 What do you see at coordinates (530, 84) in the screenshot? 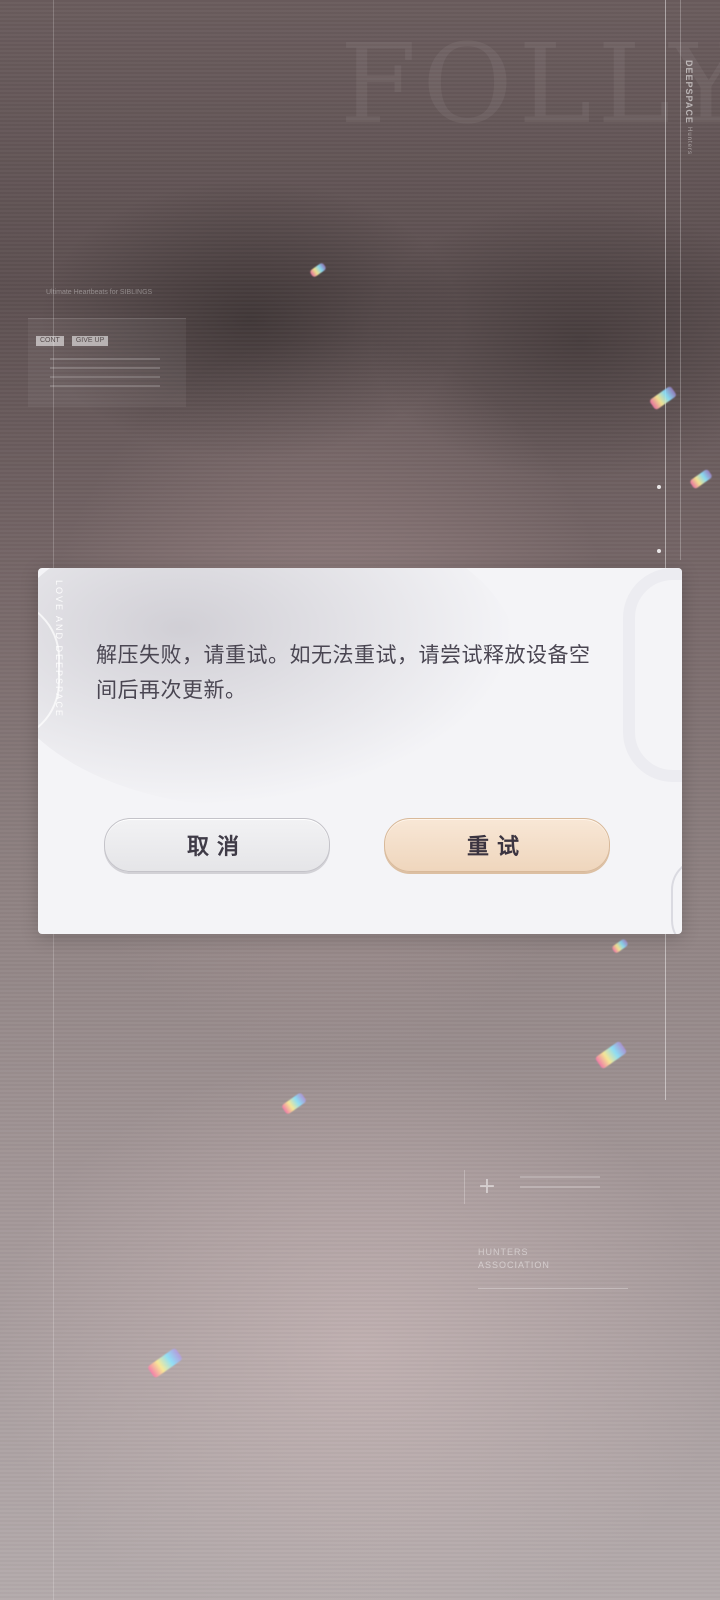
I see `background-watermark: FOLLY` at bounding box center [530, 84].